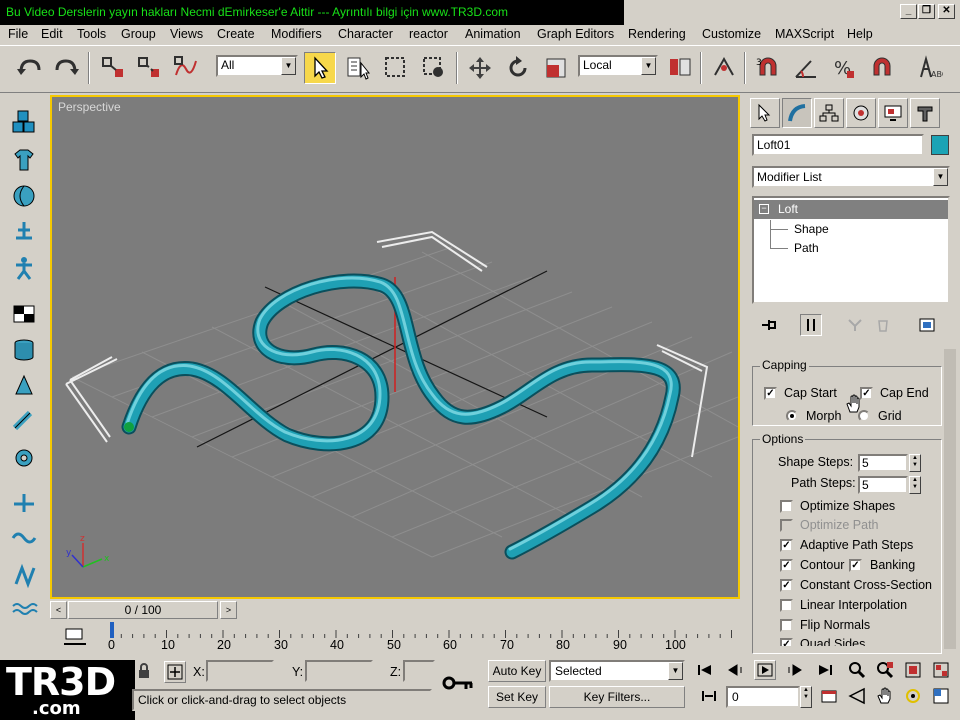  I want to click on tab-hierarchy, so click(829, 113).